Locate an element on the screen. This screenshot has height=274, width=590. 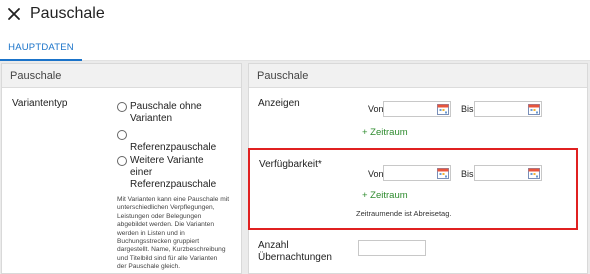
right-panel-header: Pauschale is located at coordinates (418, 76).